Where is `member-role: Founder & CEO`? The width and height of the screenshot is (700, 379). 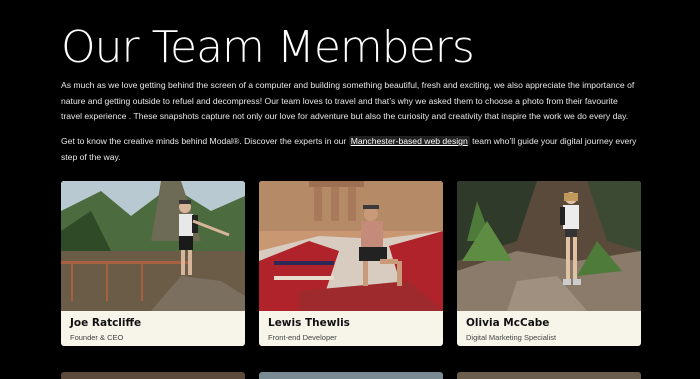 member-role: Founder & CEO is located at coordinates (97, 337).